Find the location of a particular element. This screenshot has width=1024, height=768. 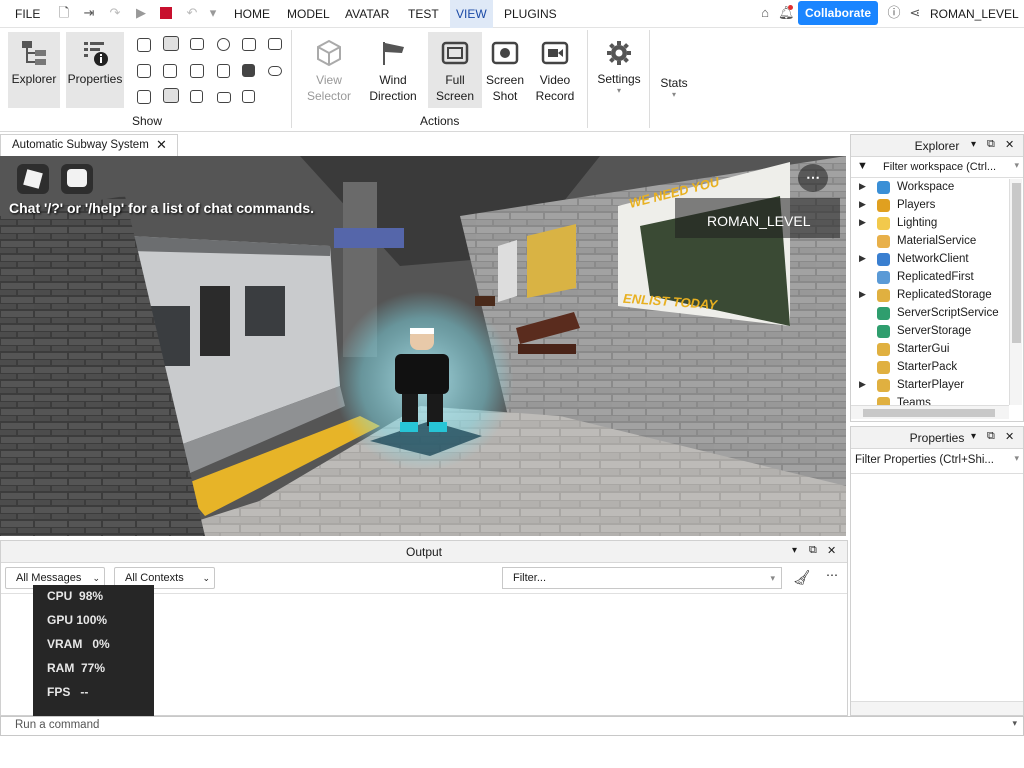

explorer-item-lighting: ▶ Lighting is located at coordinates (931, 224).